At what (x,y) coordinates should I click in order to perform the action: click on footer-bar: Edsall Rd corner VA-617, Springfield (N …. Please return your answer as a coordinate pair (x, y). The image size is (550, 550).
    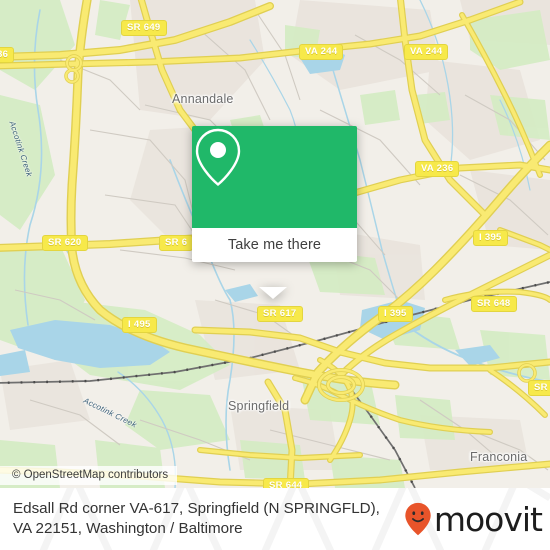
    Looking at the image, I should click on (275, 519).